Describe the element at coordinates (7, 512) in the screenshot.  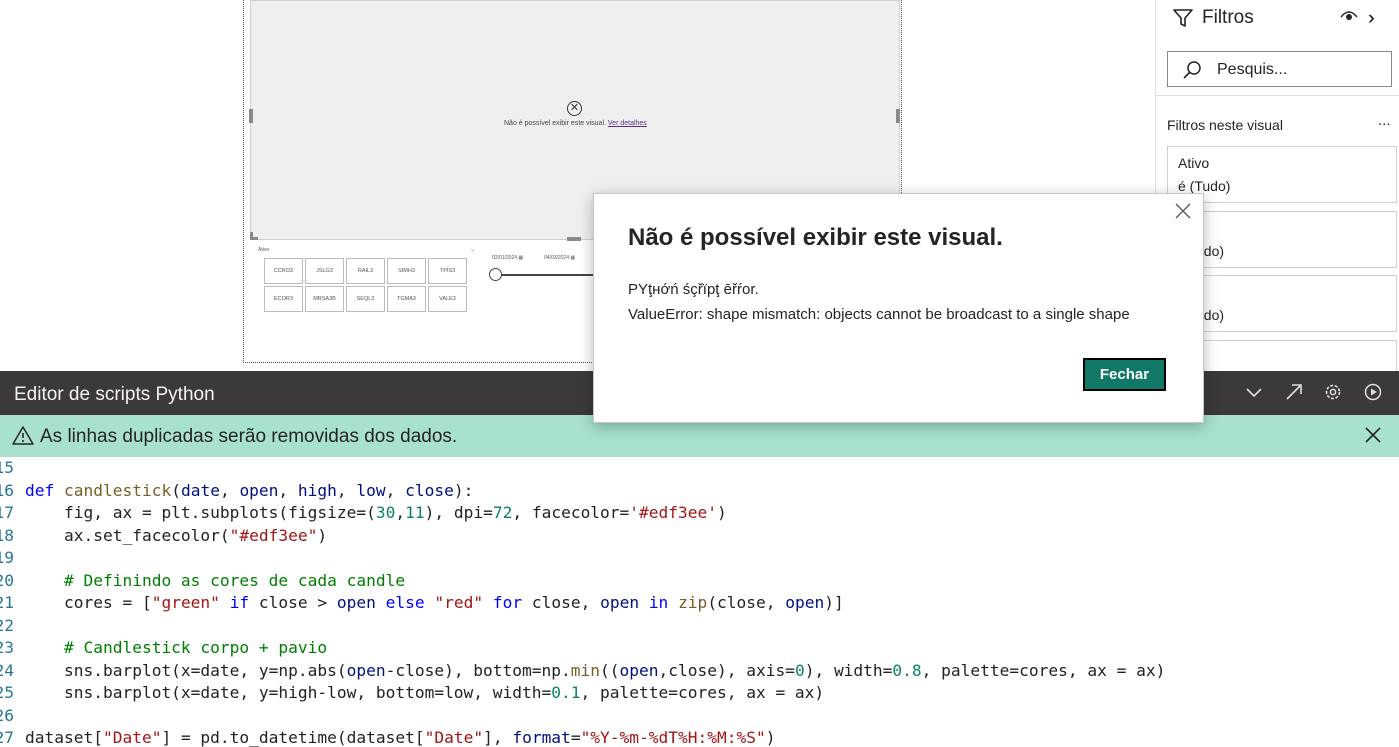
I see `line-number: 17` at that location.